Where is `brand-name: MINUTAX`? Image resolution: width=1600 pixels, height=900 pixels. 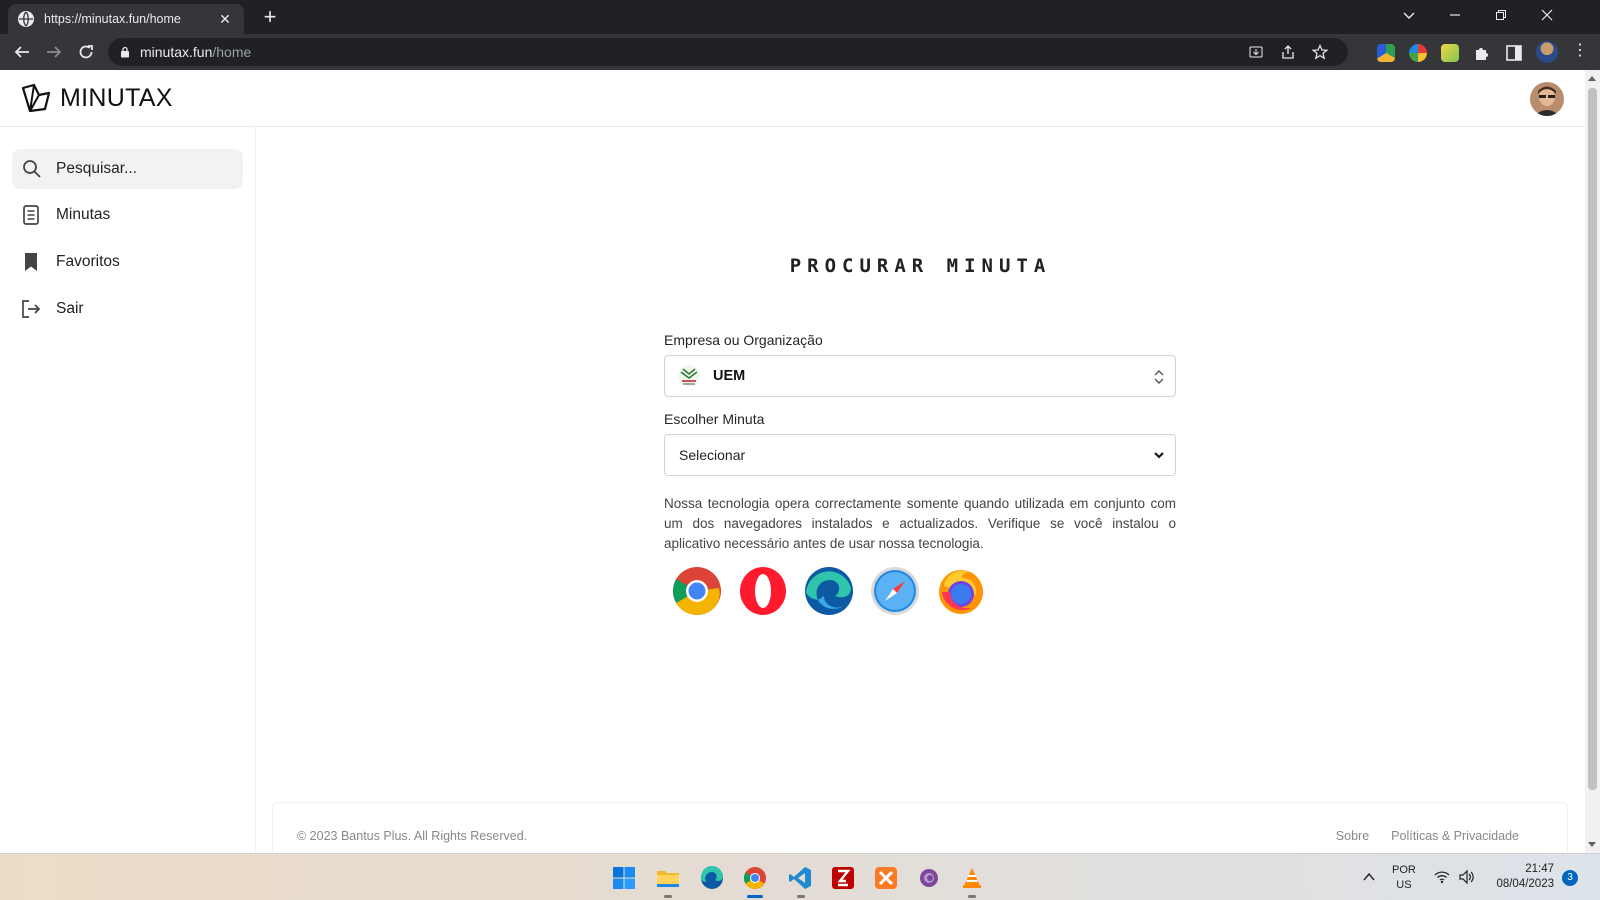
brand-name: MINUTAX is located at coordinates (116, 97).